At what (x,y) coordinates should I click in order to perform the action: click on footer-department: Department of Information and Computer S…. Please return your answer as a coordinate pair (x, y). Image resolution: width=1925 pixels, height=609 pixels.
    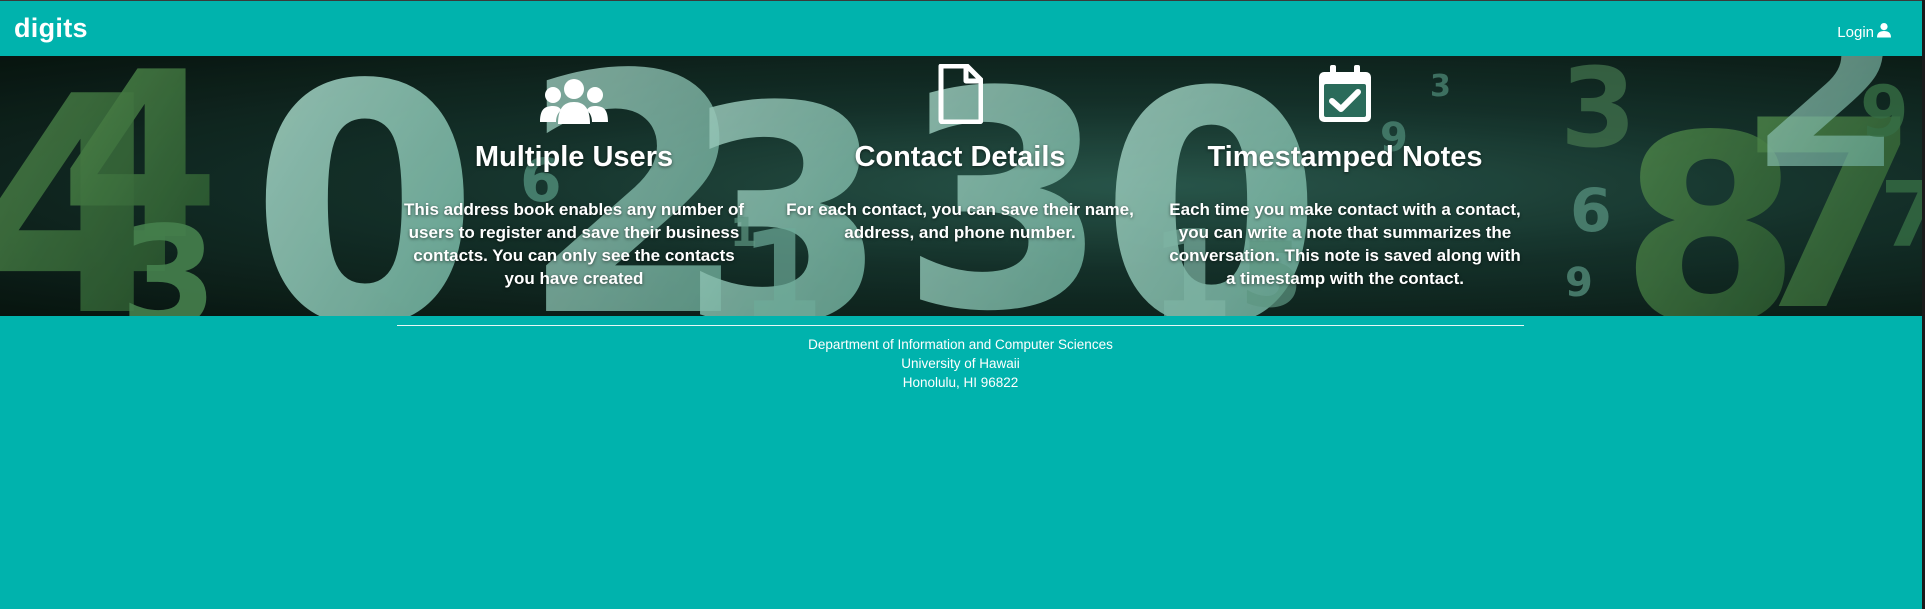
    Looking at the image, I should click on (960, 344).